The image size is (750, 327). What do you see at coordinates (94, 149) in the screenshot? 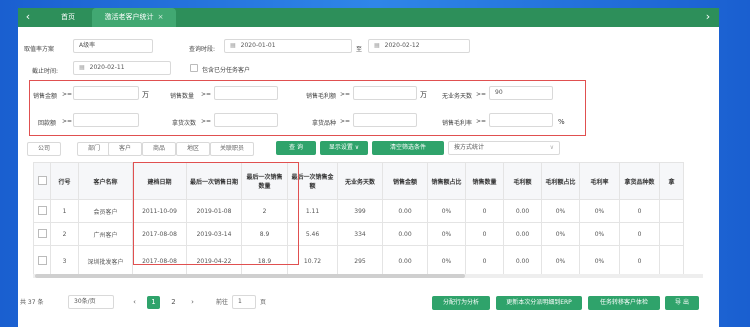
I see `filter-department-button: 部门` at bounding box center [94, 149].